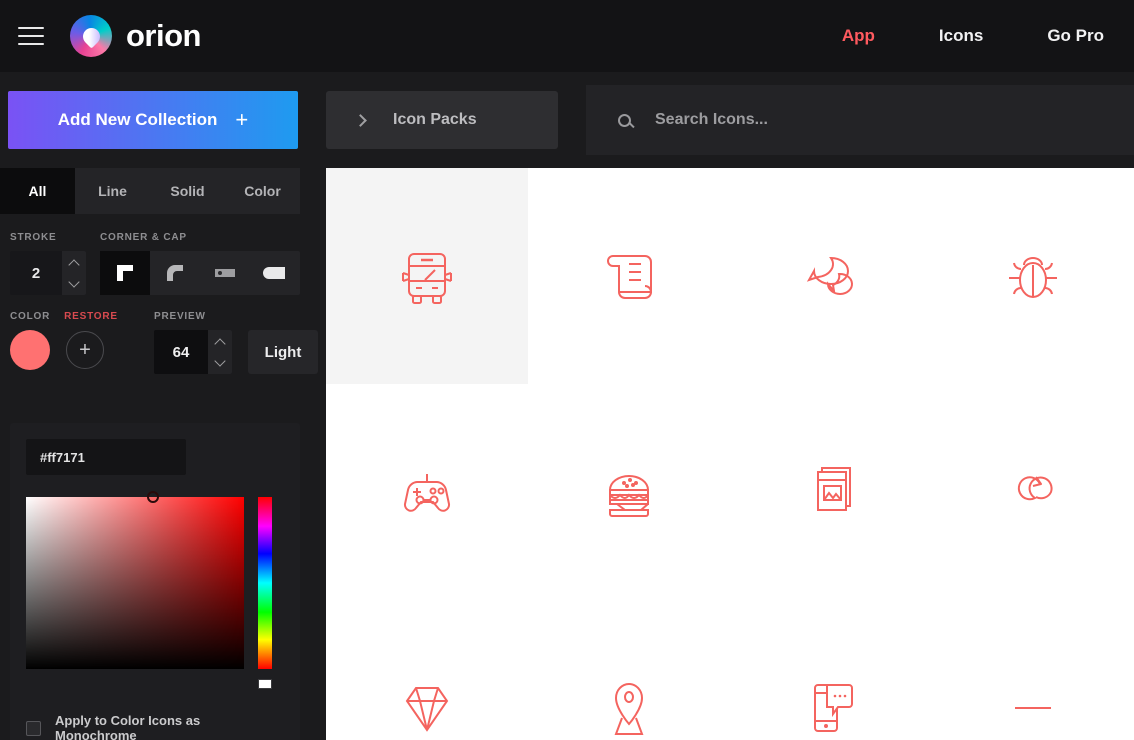  I want to click on brand-name: orion, so click(164, 35).